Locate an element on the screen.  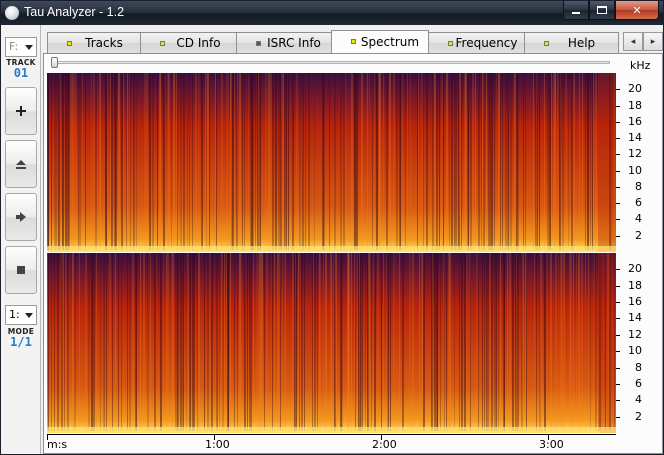
tab-cd-info: CD Info is located at coordinates (188, 42).